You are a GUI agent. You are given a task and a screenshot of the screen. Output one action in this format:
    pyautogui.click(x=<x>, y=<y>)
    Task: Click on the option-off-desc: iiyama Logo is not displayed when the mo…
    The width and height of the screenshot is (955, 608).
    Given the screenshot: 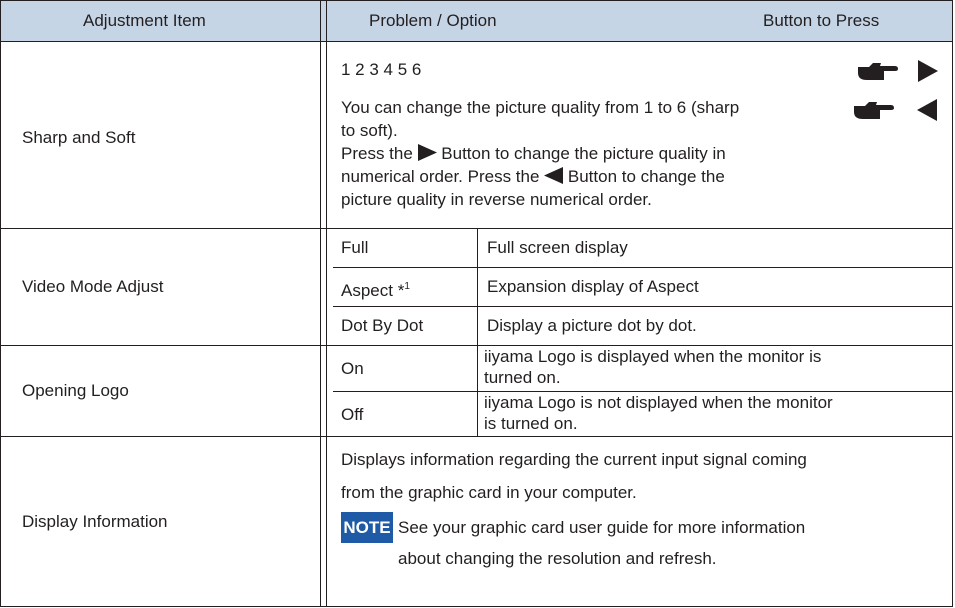 What is the action you would take?
    pyautogui.click(x=658, y=413)
    